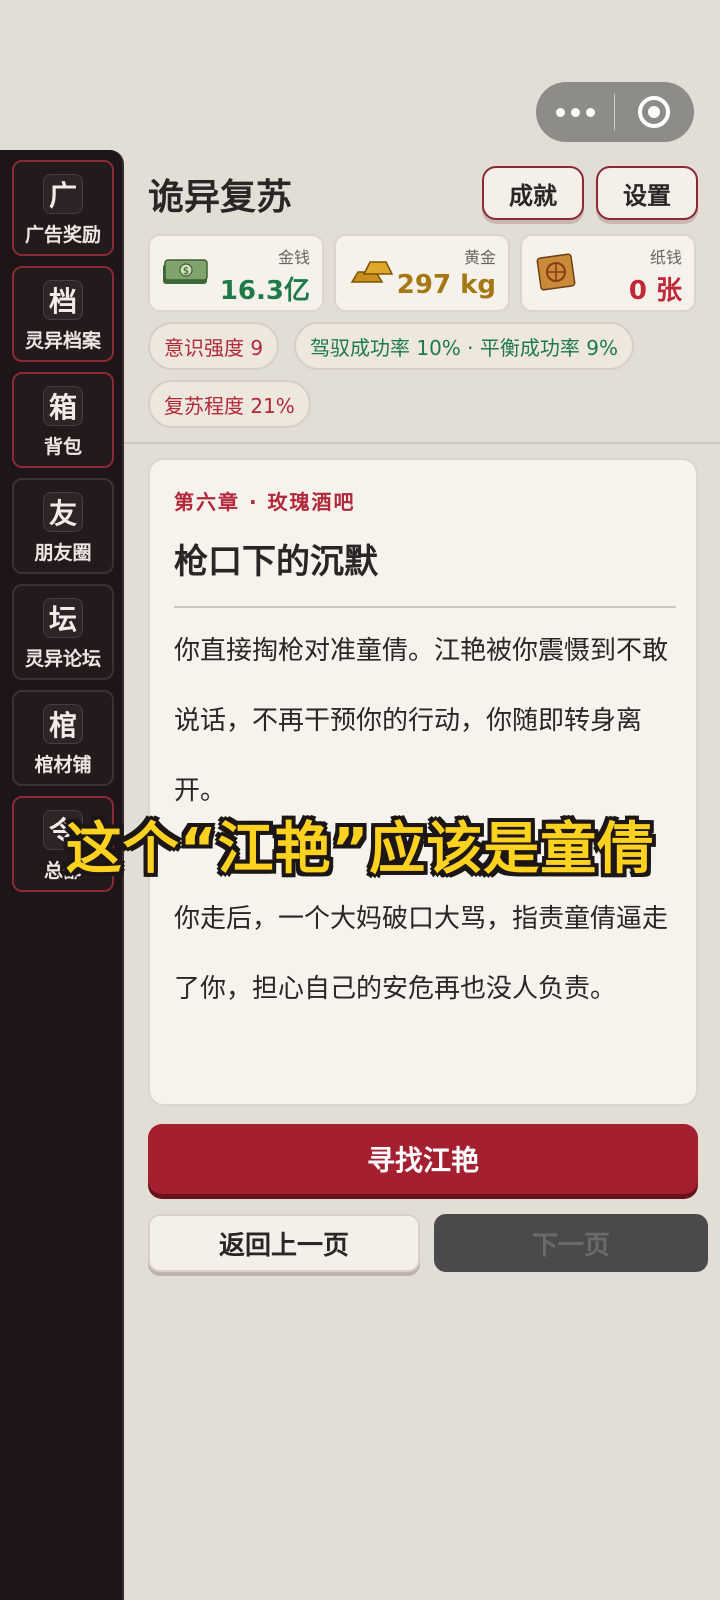 The image size is (720, 1600). I want to click on miniprogram-capsule, so click(615, 112).